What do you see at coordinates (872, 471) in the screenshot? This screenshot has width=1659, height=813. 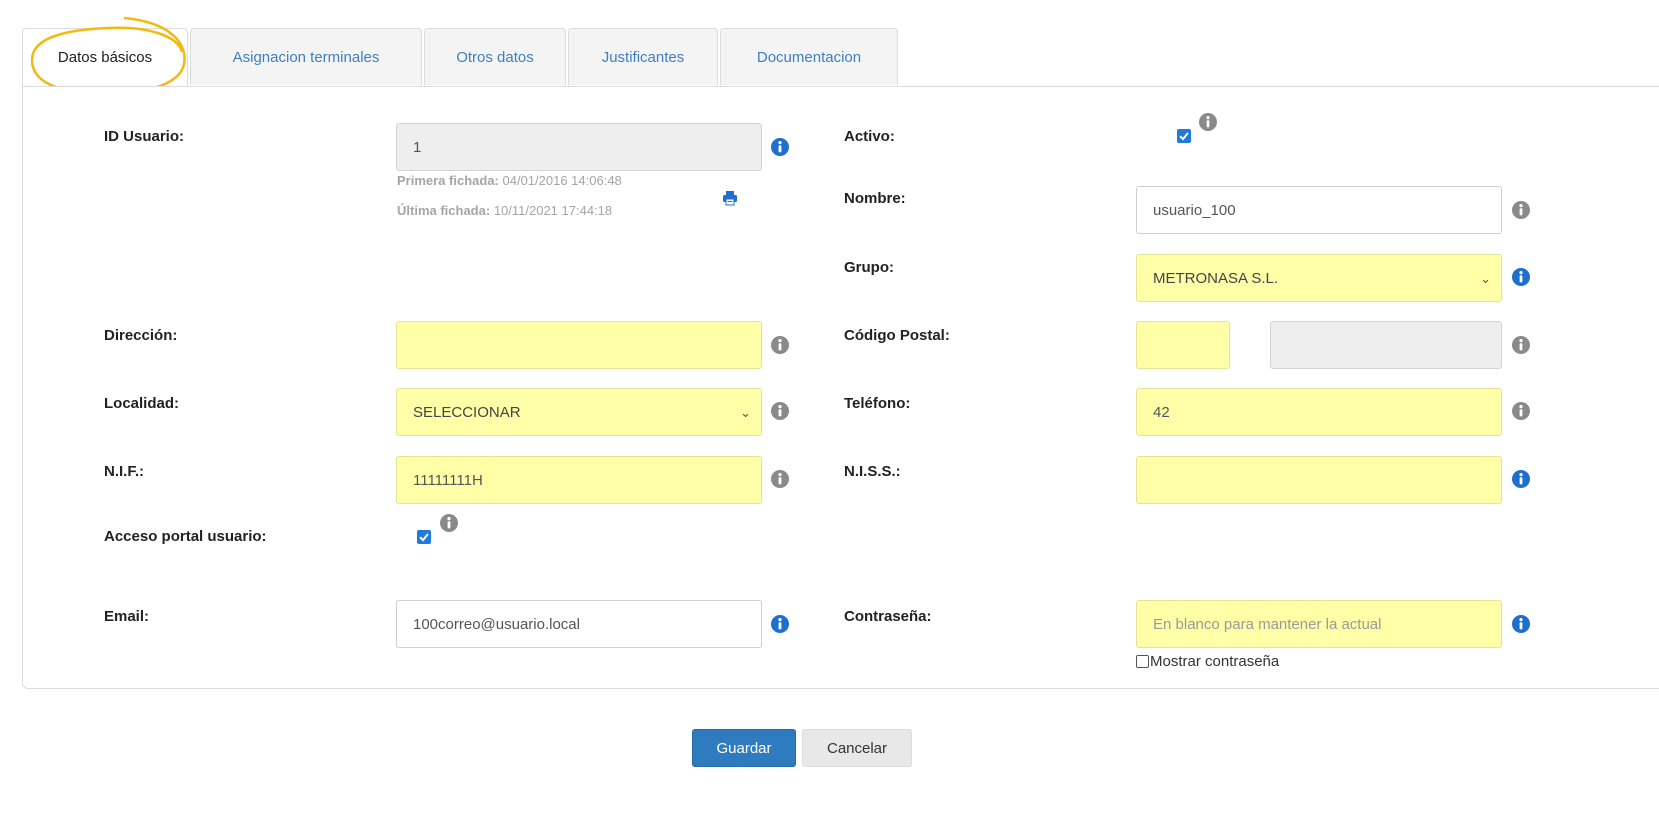 I see `niss-label: N.I.S.S.:` at bounding box center [872, 471].